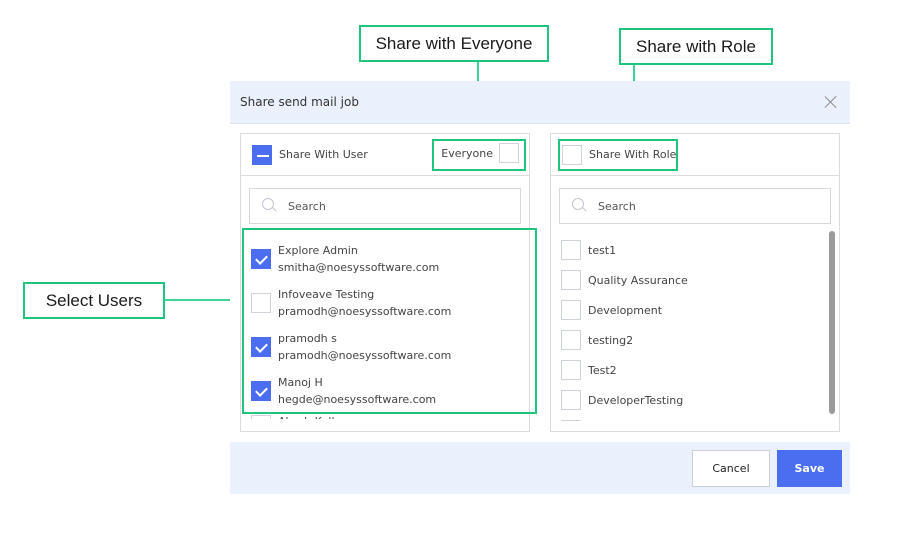 This screenshot has width=909, height=534. I want to click on callout-share-with-role: Share with Role, so click(696, 46).